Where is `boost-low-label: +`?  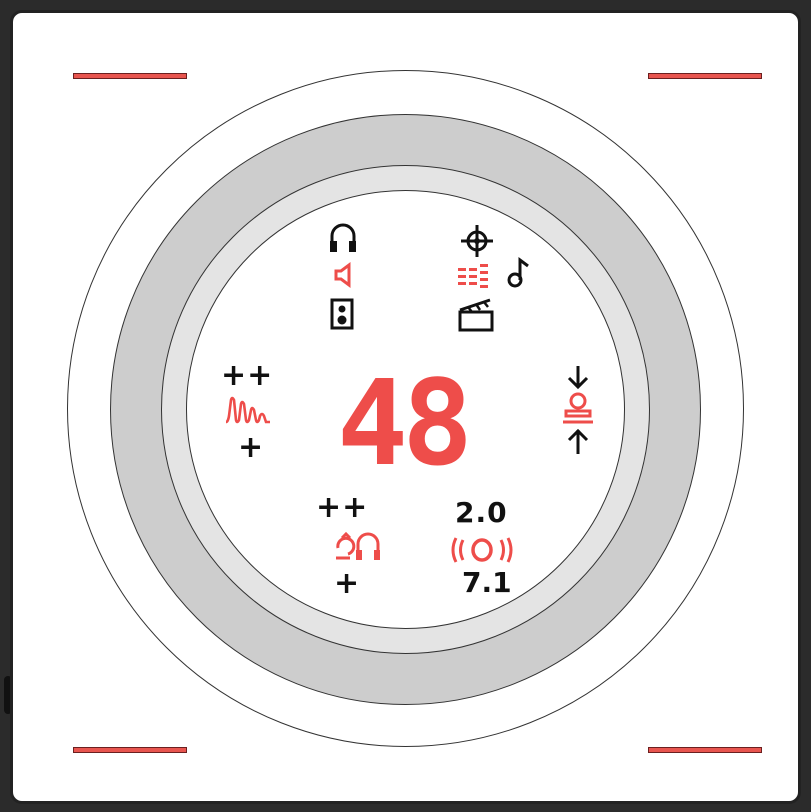
boost-low-label: + is located at coordinates (250, 447).